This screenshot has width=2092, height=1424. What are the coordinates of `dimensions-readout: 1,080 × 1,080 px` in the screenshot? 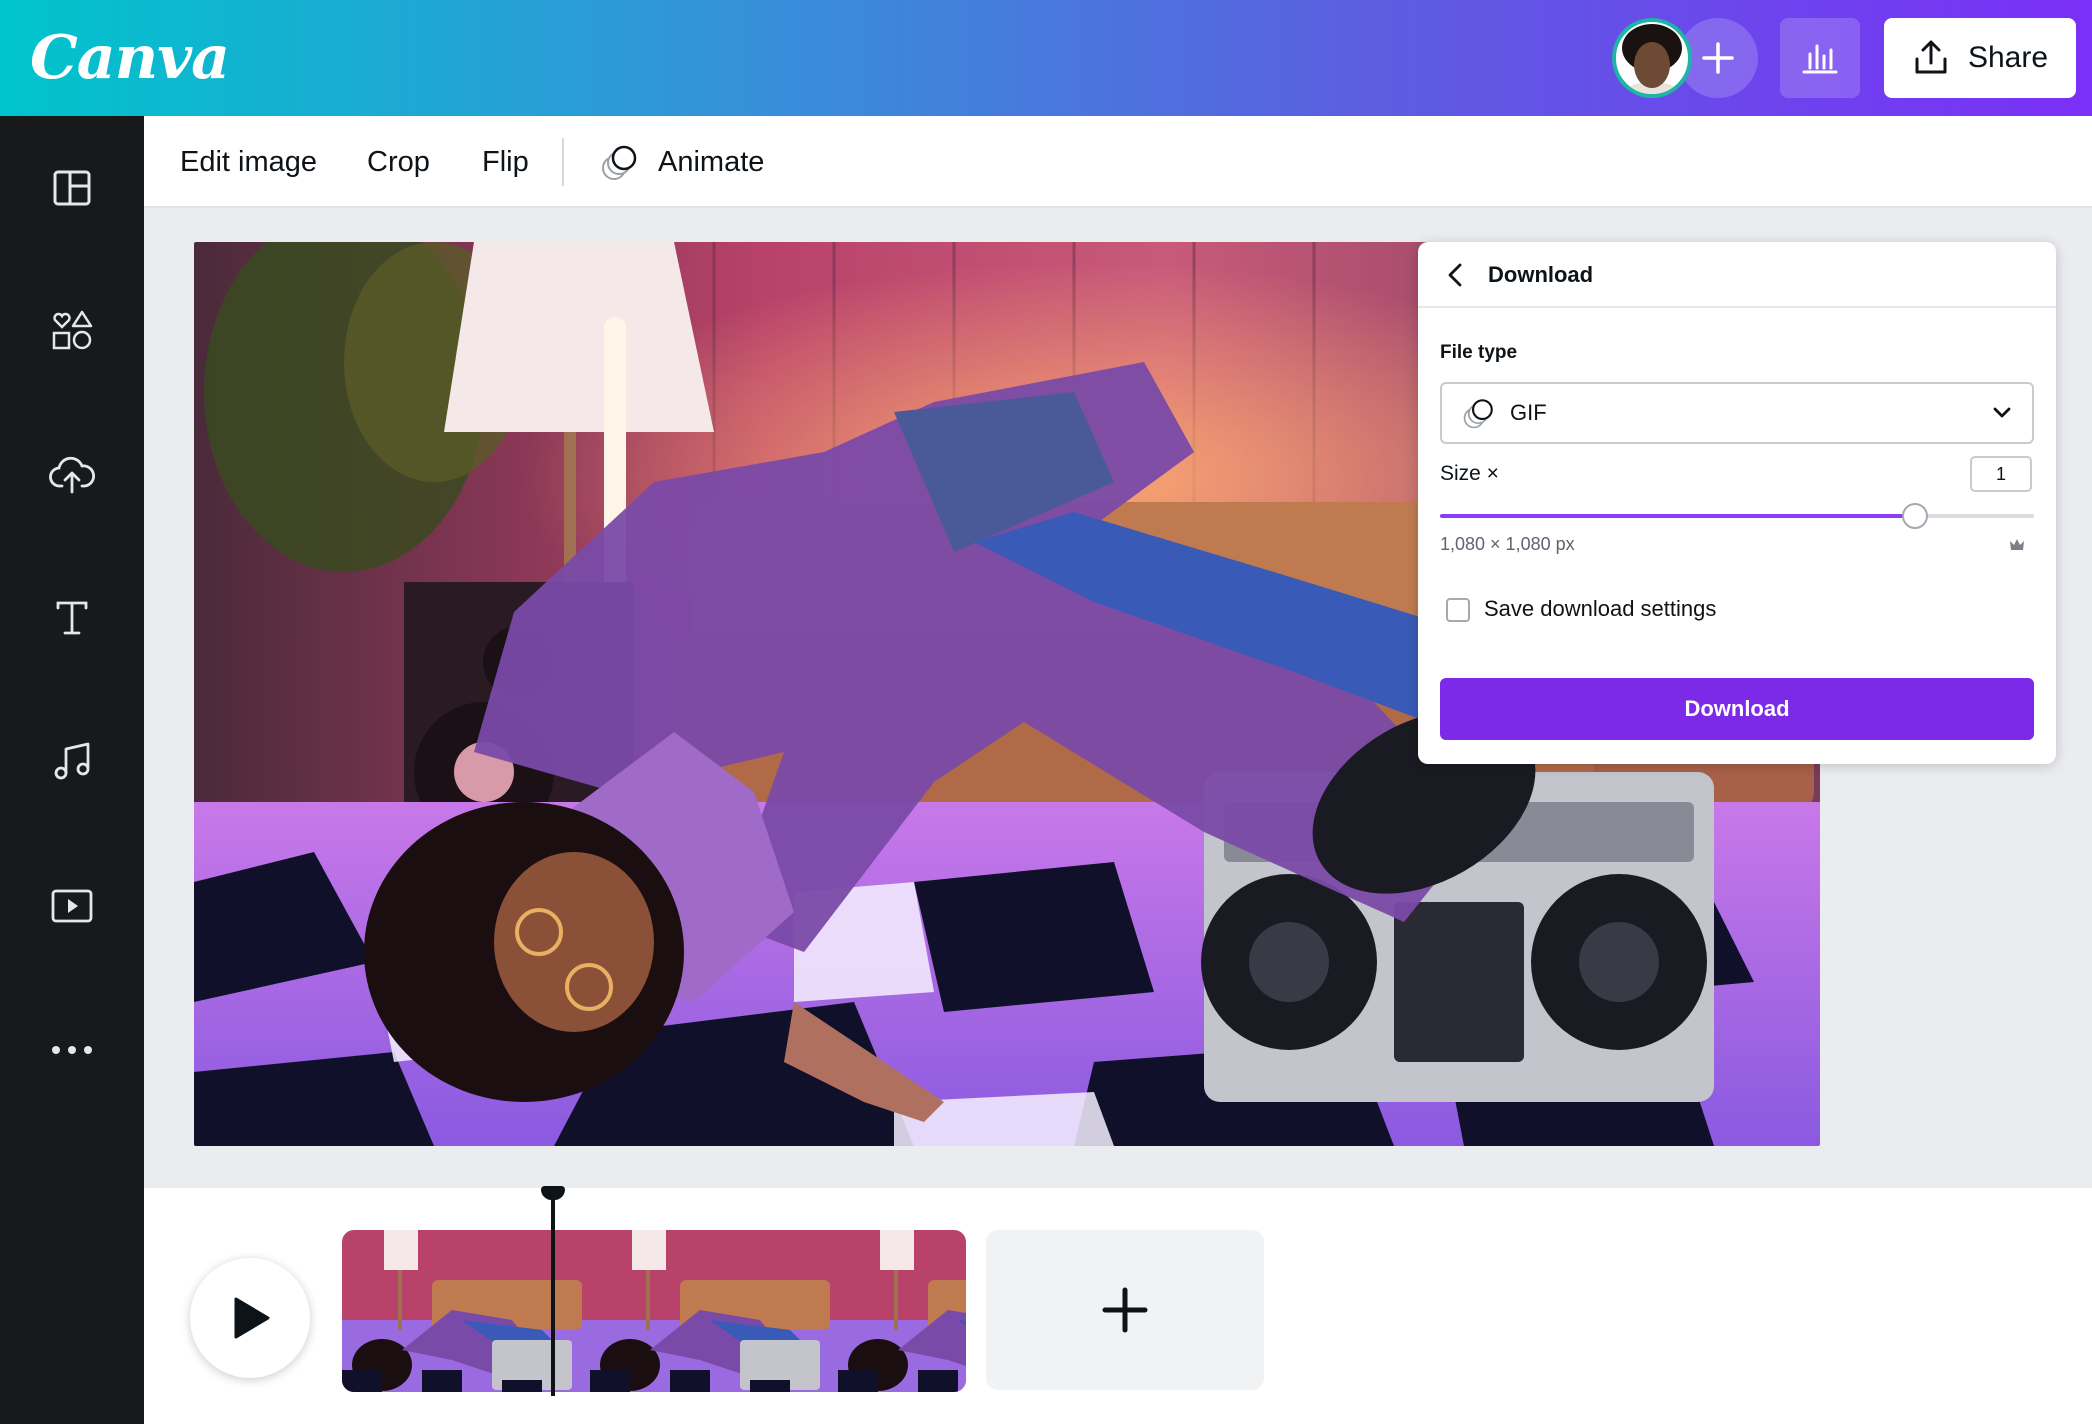 It's located at (1507, 544).